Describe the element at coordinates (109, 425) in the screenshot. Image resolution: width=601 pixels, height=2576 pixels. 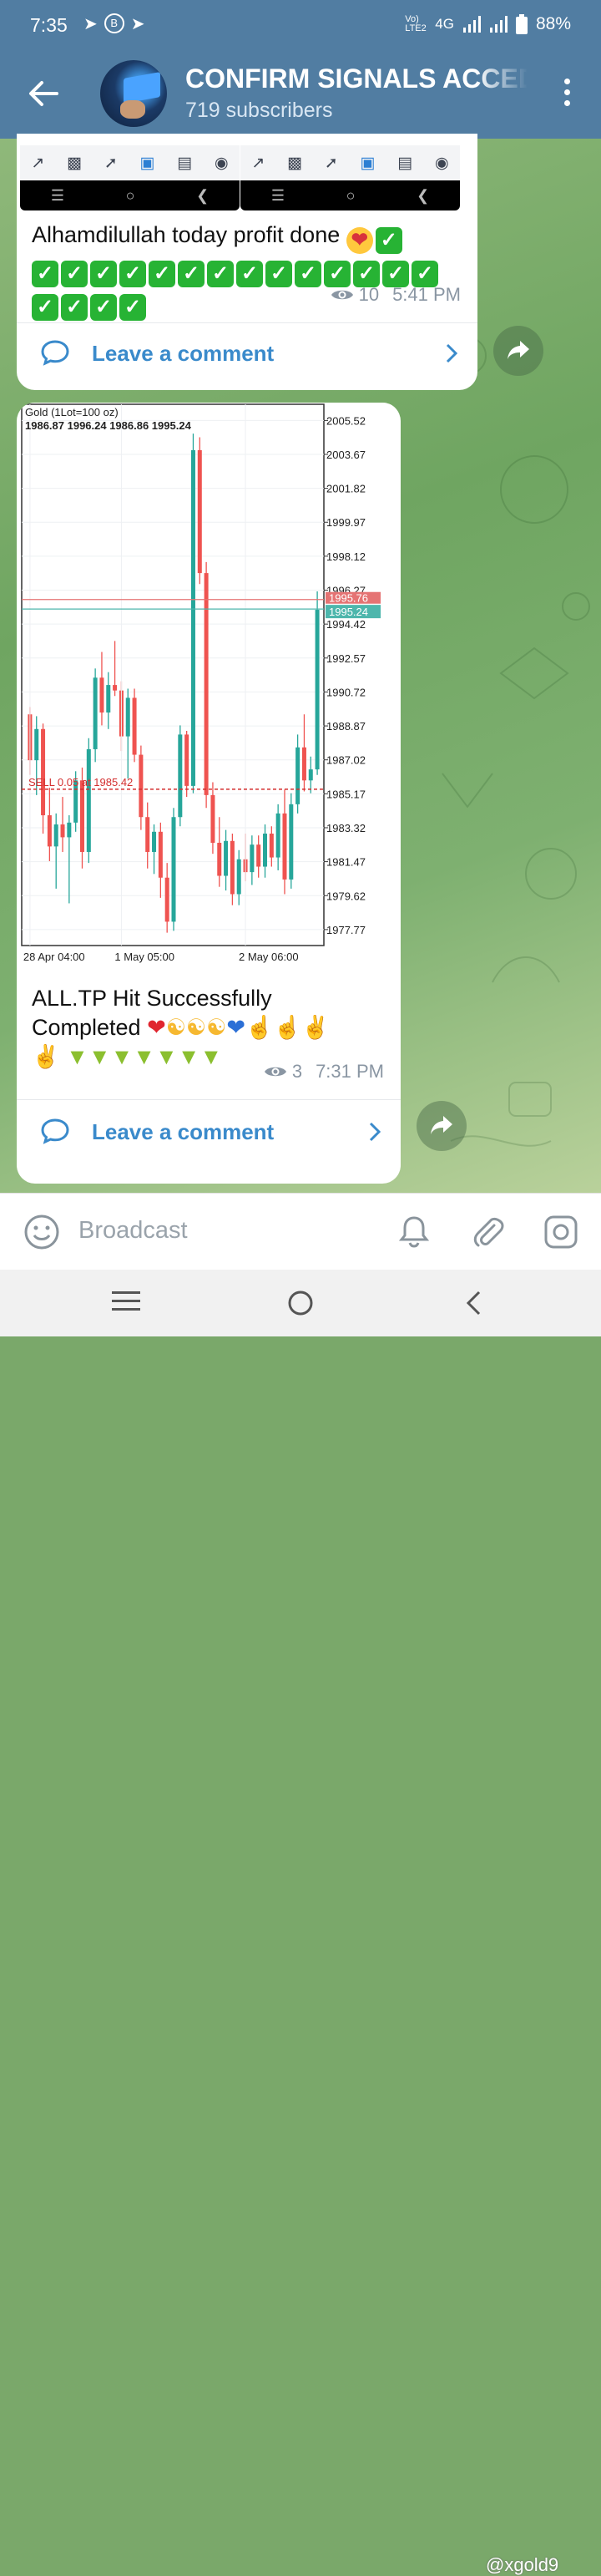
I see `ohlc-values: 1986.87 1996.24 1986.86 1995.24` at that location.